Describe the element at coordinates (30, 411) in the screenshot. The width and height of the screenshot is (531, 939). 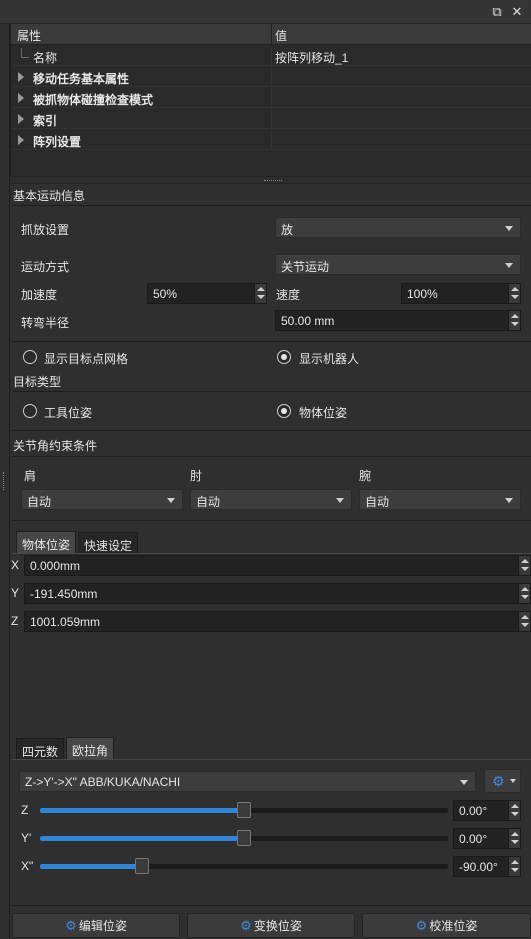
I see `tool-pose-radio` at that location.